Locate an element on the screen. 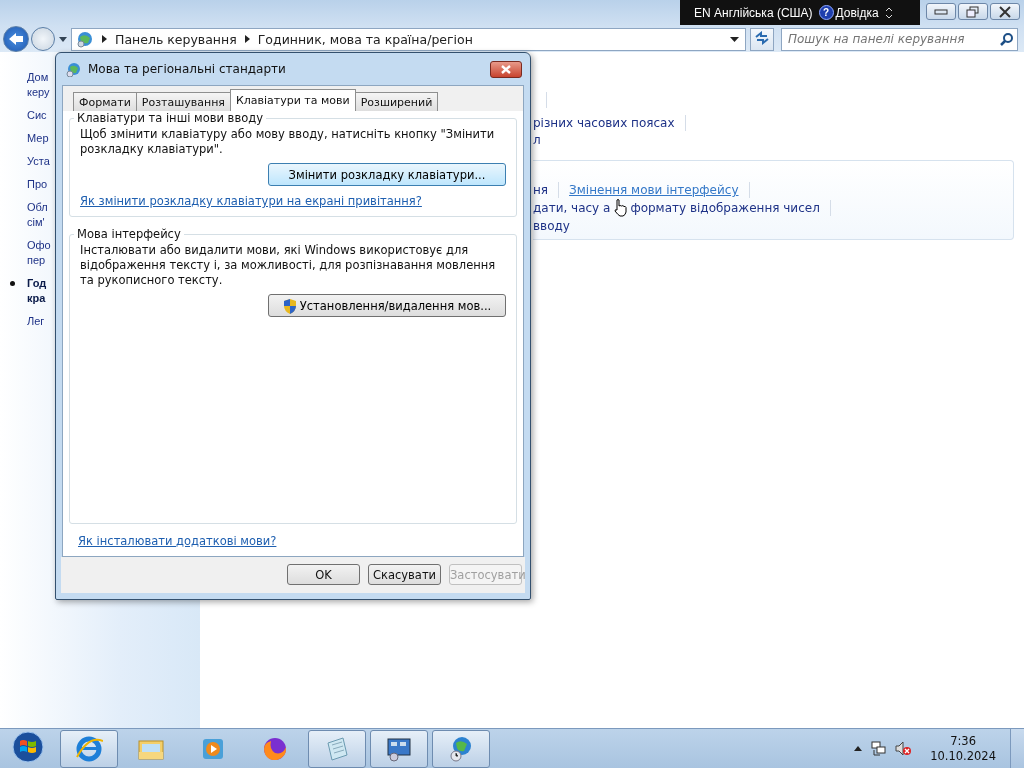  search-icon is located at coordinates (1006, 39).